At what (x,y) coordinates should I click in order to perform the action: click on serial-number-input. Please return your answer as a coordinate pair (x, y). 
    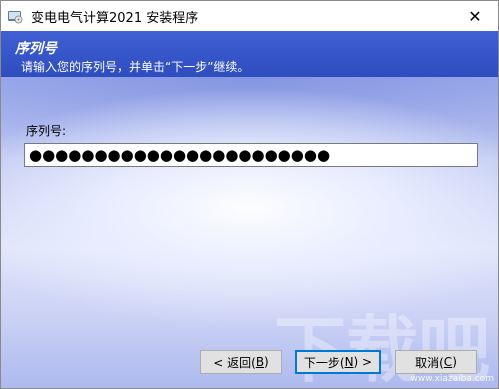
    Looking at the image, I should click on (251, 155).